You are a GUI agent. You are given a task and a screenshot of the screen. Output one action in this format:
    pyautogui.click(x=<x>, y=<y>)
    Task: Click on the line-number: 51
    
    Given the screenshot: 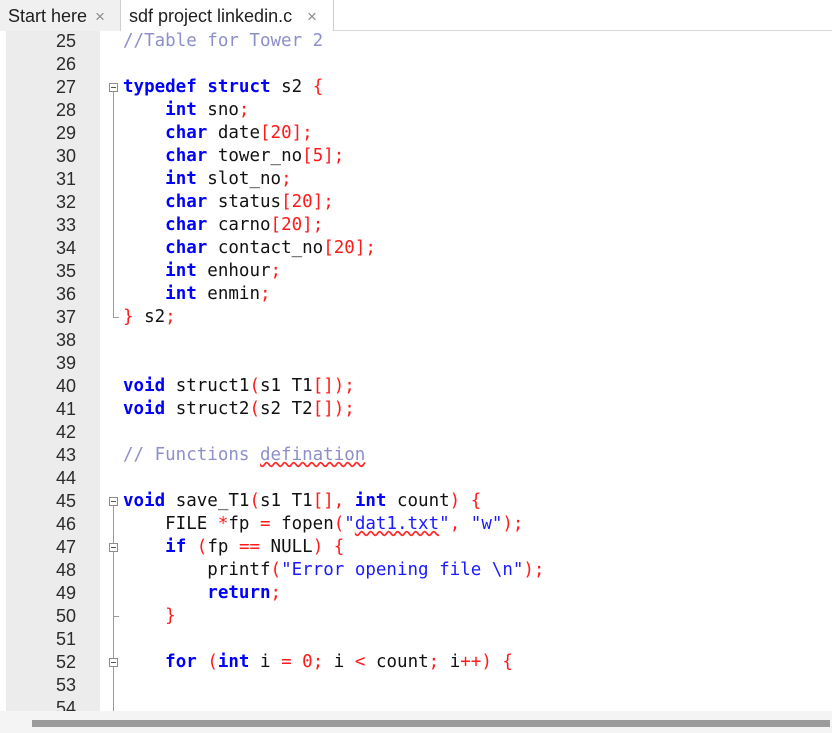 What is the action you would take?
    pyautogui.click(x=66, y=639)
    